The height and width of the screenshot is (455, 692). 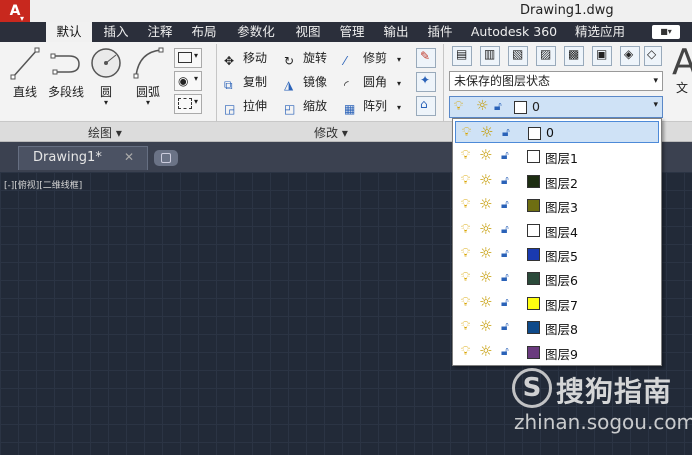 I want to click on text-tool: A 文, so click(x=682, y=70).